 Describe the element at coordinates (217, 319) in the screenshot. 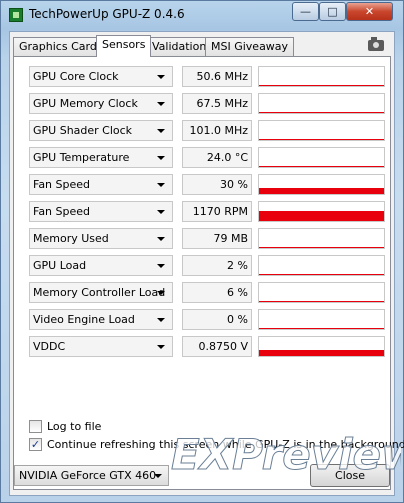

I see `sensor-value: 0 %` at that location.